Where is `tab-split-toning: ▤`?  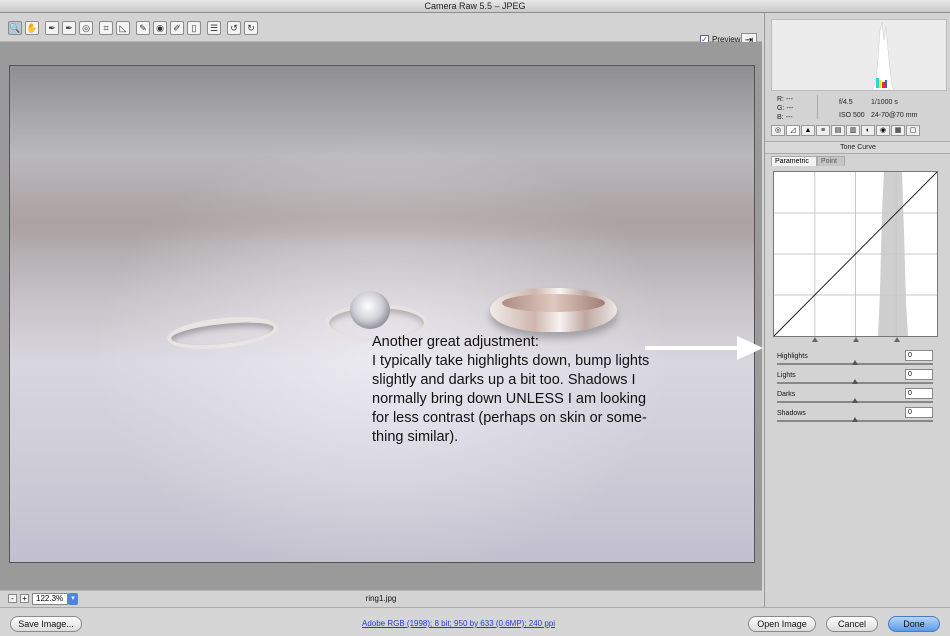 tab-split-toning: ▤ is located at coordinates (838, 130).